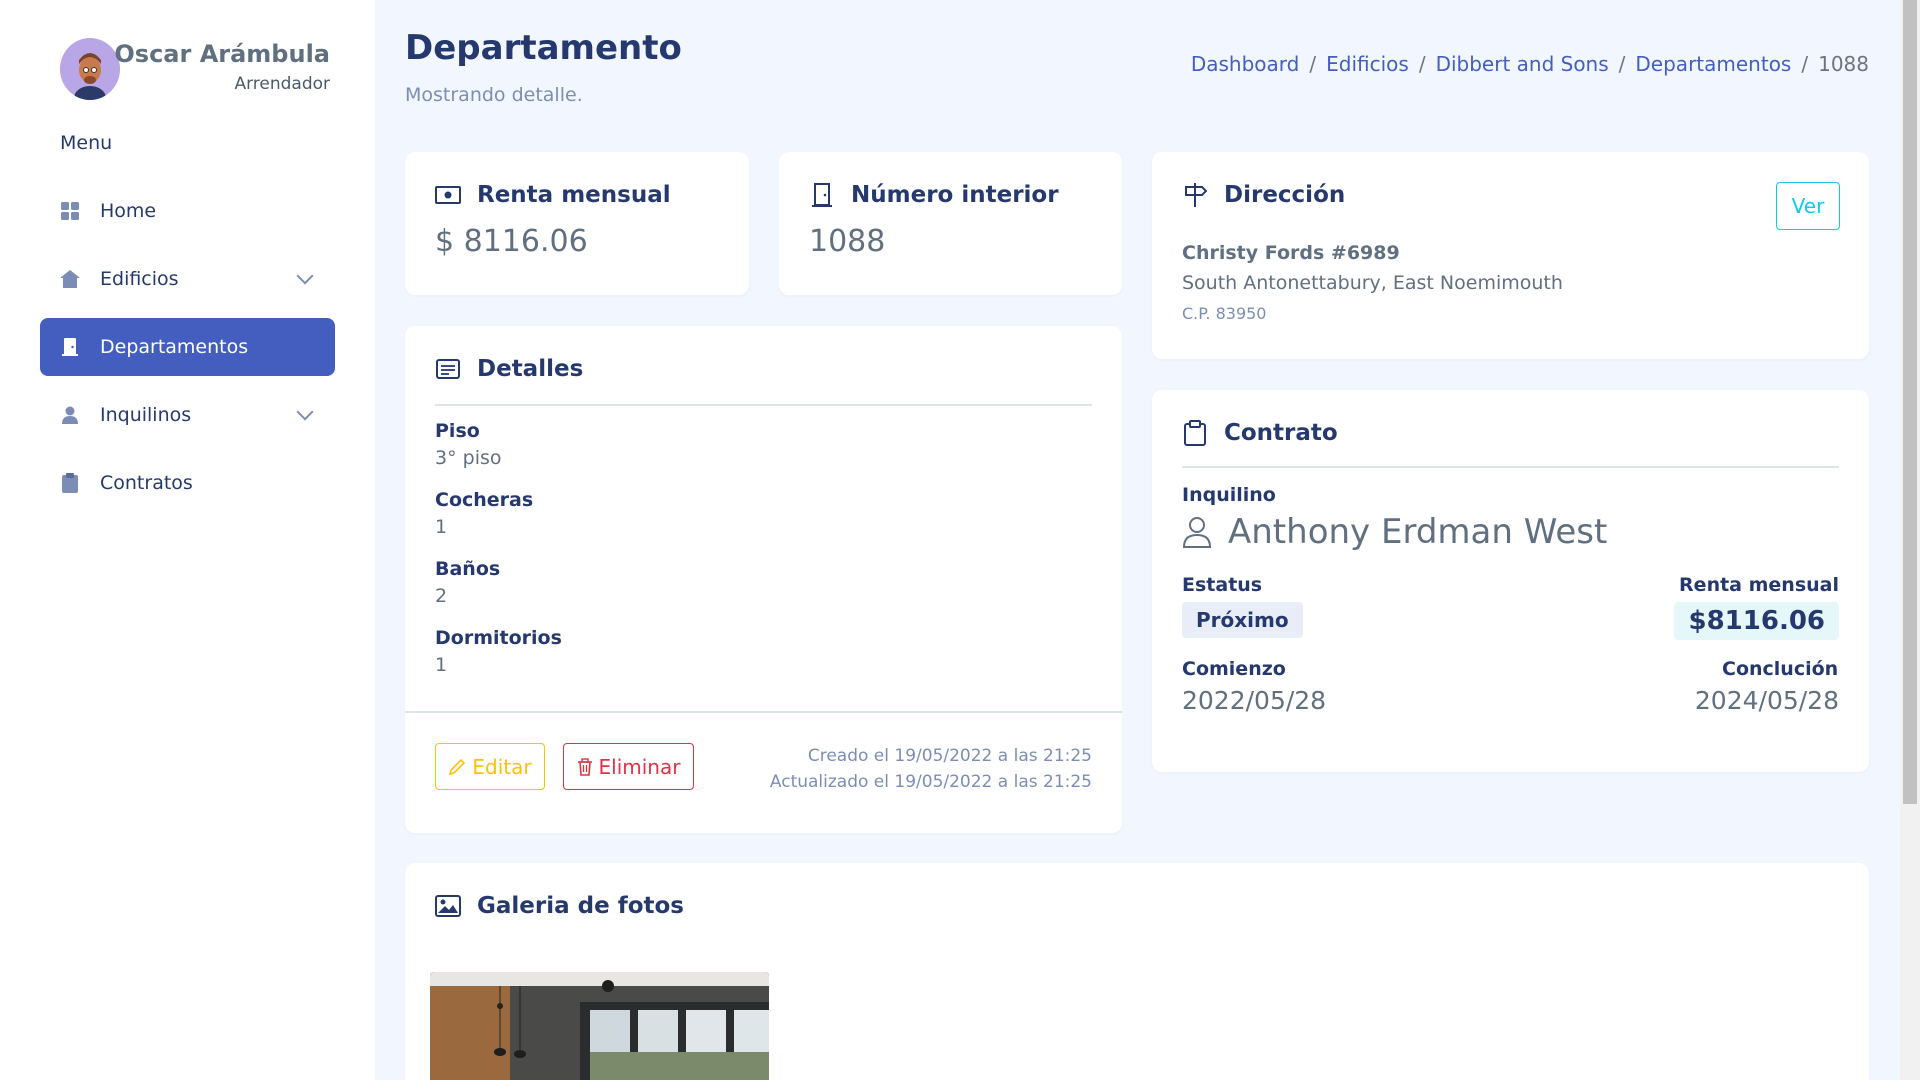  I want to click on scrollbar, so click(1910, 540).